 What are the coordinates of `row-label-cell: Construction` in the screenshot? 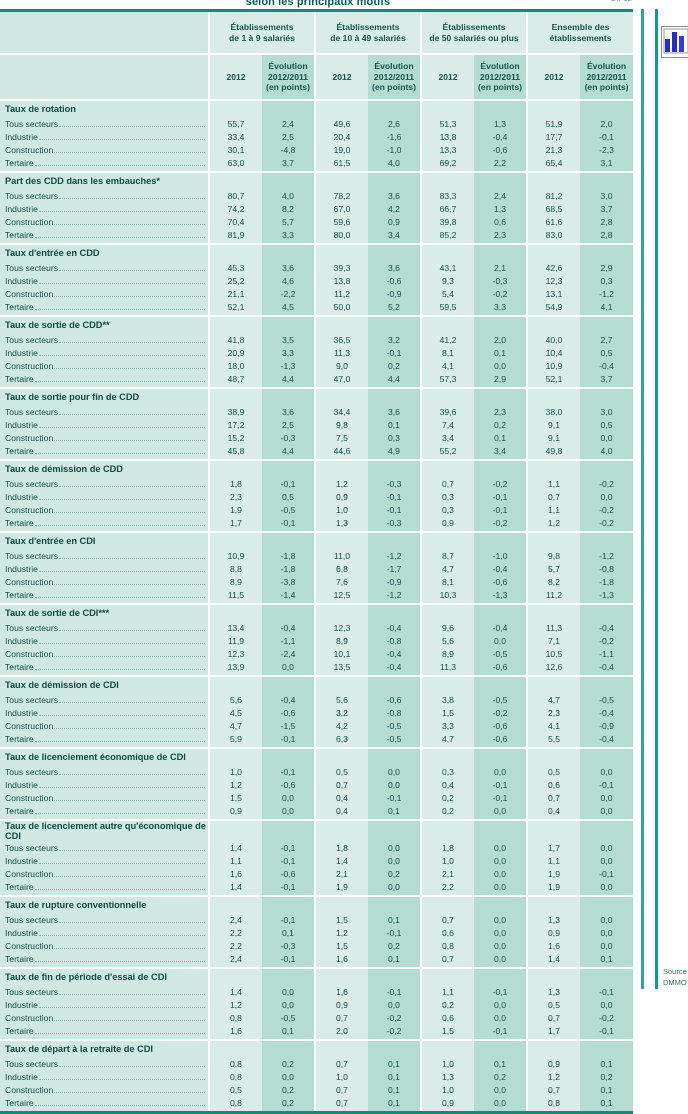 It's located at (104, 873).